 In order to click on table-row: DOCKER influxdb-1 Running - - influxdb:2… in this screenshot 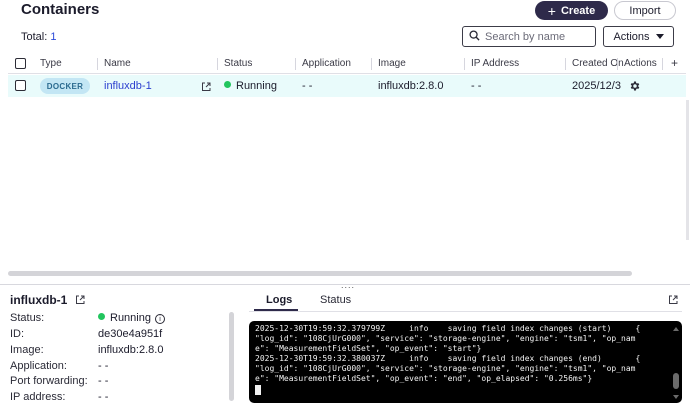, I will do `click(347, 86)`.